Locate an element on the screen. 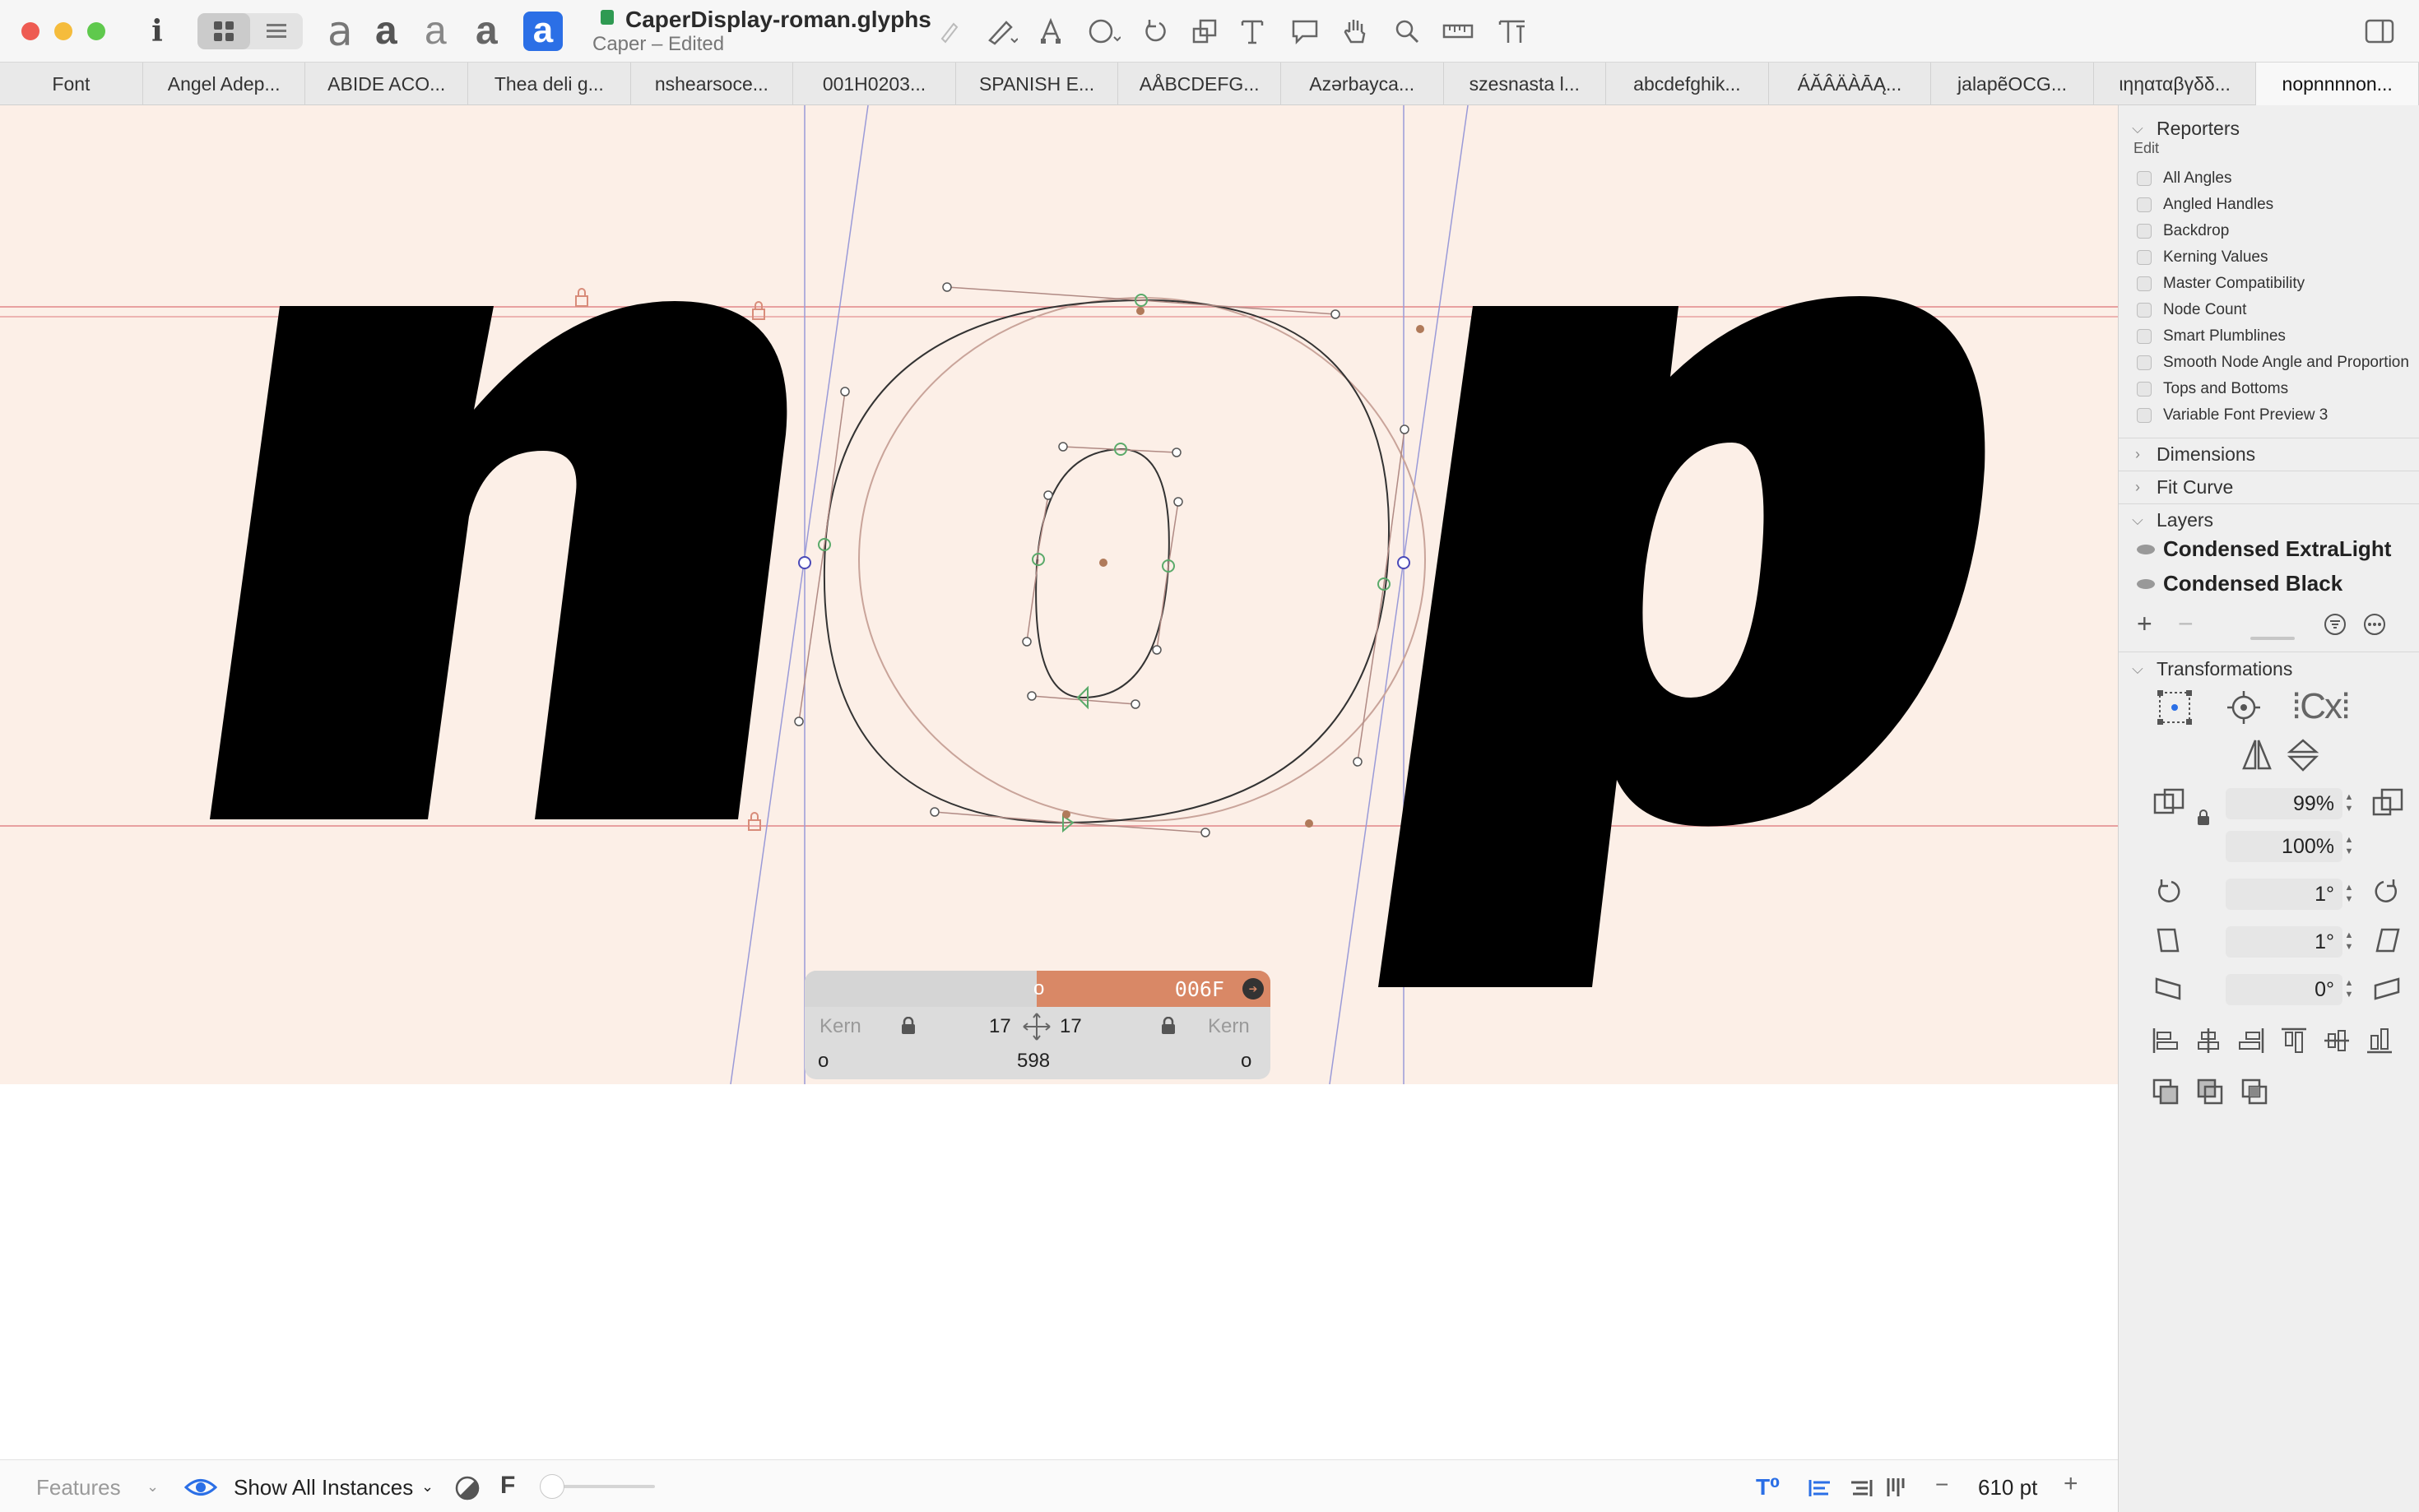  scale-down-icon is located at coordinates (2169, 805).